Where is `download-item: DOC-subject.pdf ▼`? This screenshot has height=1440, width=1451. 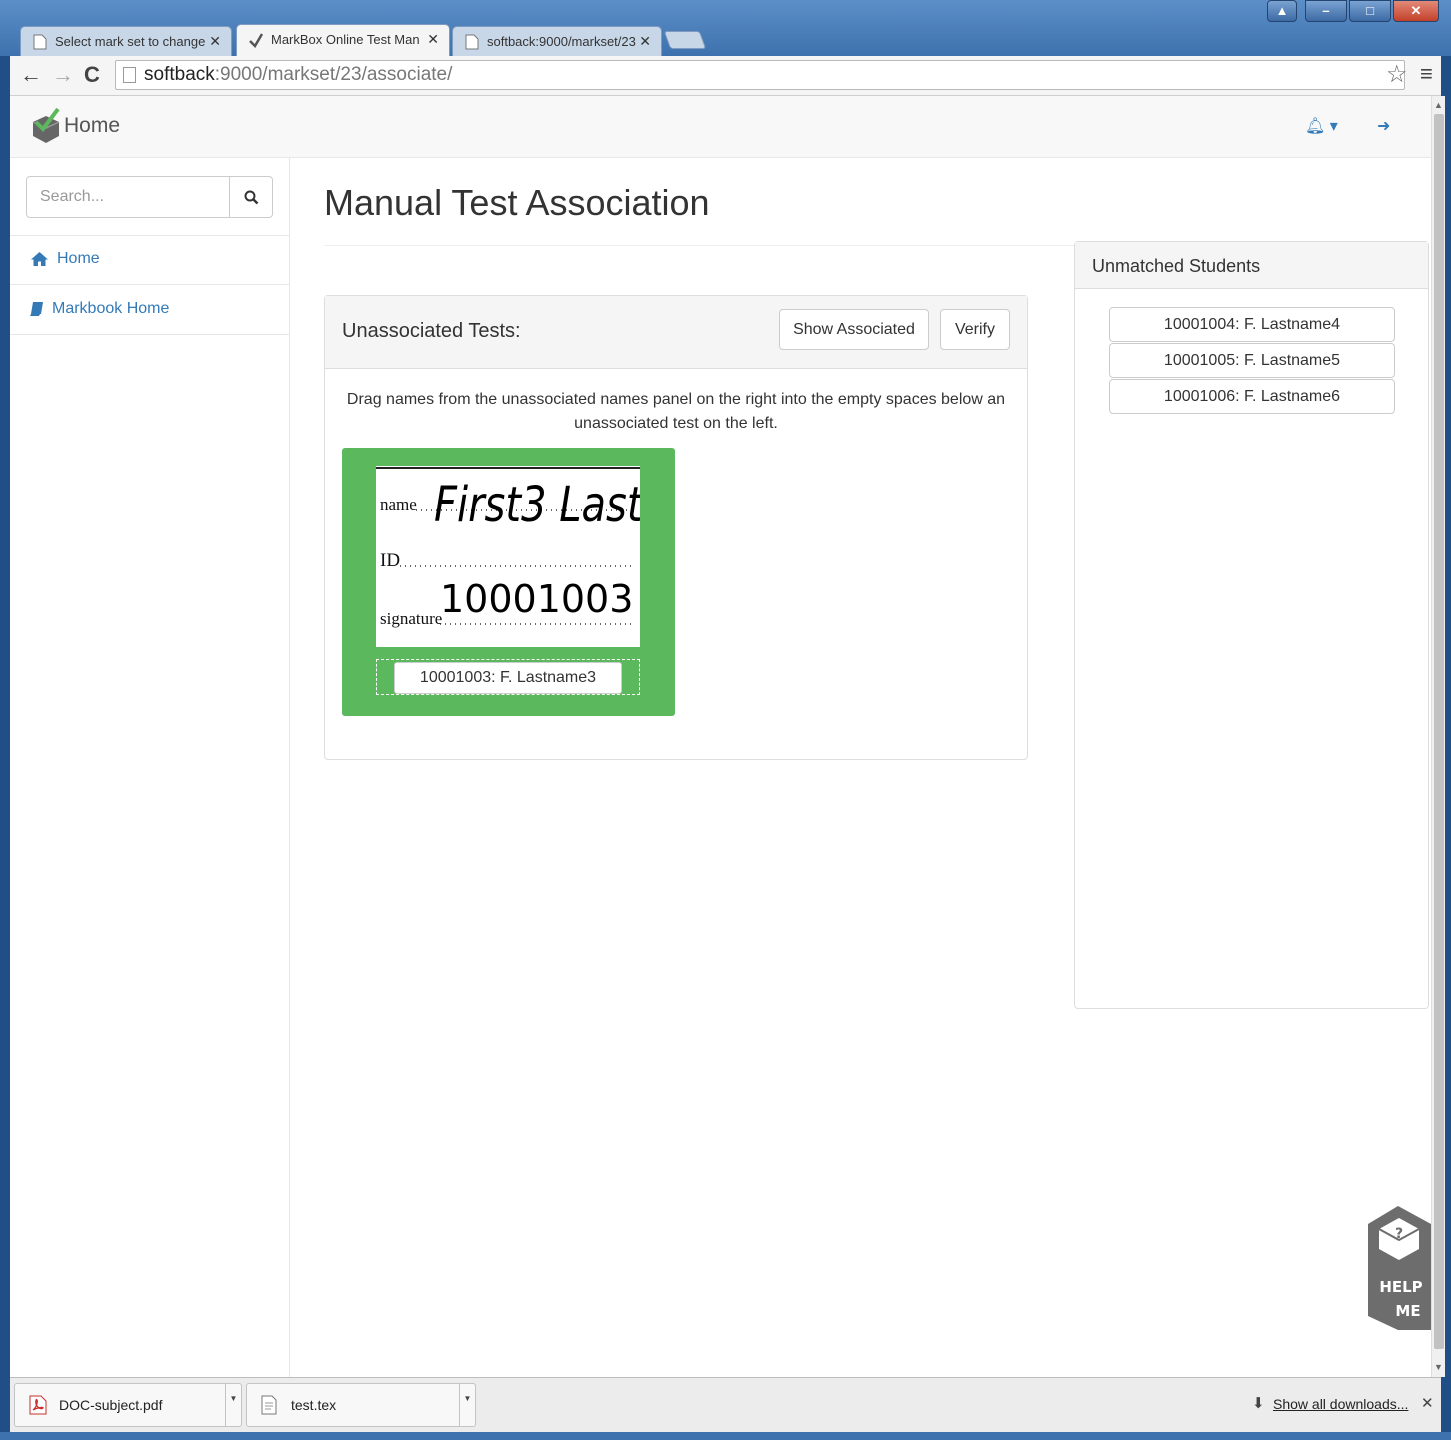 download-item: DOC-subject.pdf ▼ is located at coordinates (128, 1405).